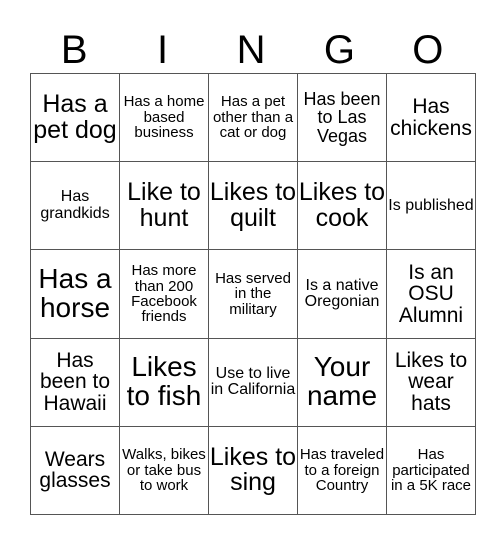 The width and height of the screenshot is (500, 544). Describe the element at coordinates (75, 470) in the screenshot. I see `bingo-cell: Wears glasses` at that location.